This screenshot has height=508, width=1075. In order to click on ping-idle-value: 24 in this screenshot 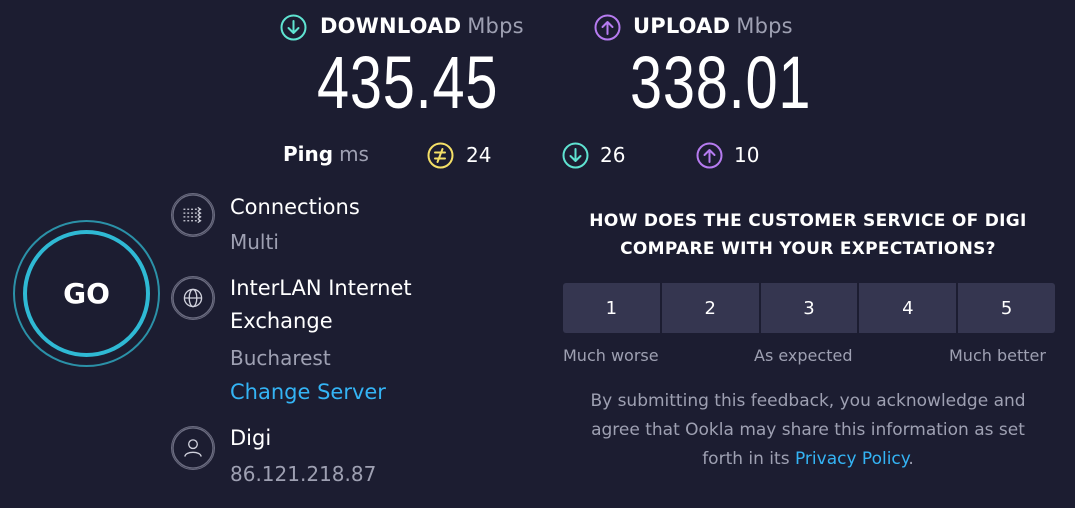, I will do `click(479, 155)`.